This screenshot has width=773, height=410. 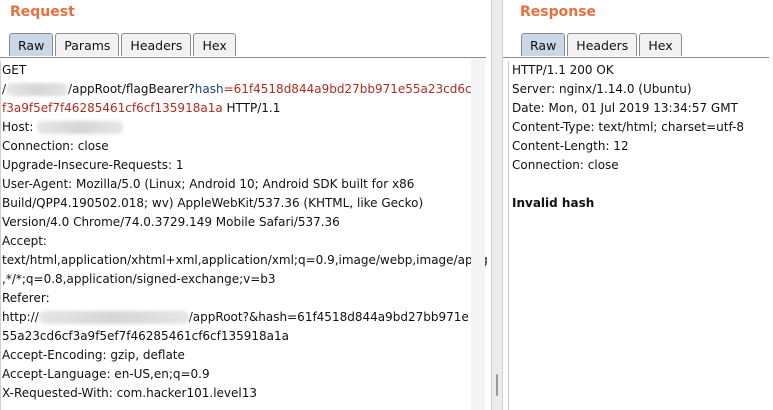 I want to click on header-x-requested-with: X-Requested-With: com.hacker101.level13, so click(x=130, y=393).